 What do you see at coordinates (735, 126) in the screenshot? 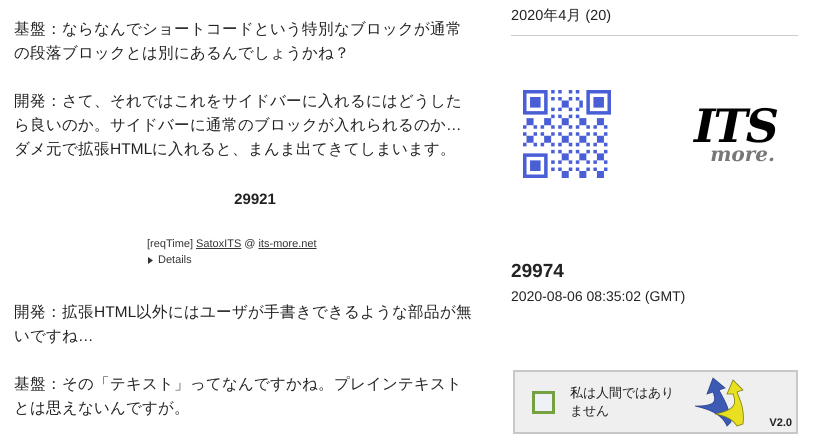
I see `logo-title: ITS` at bounding box center [735, 126].